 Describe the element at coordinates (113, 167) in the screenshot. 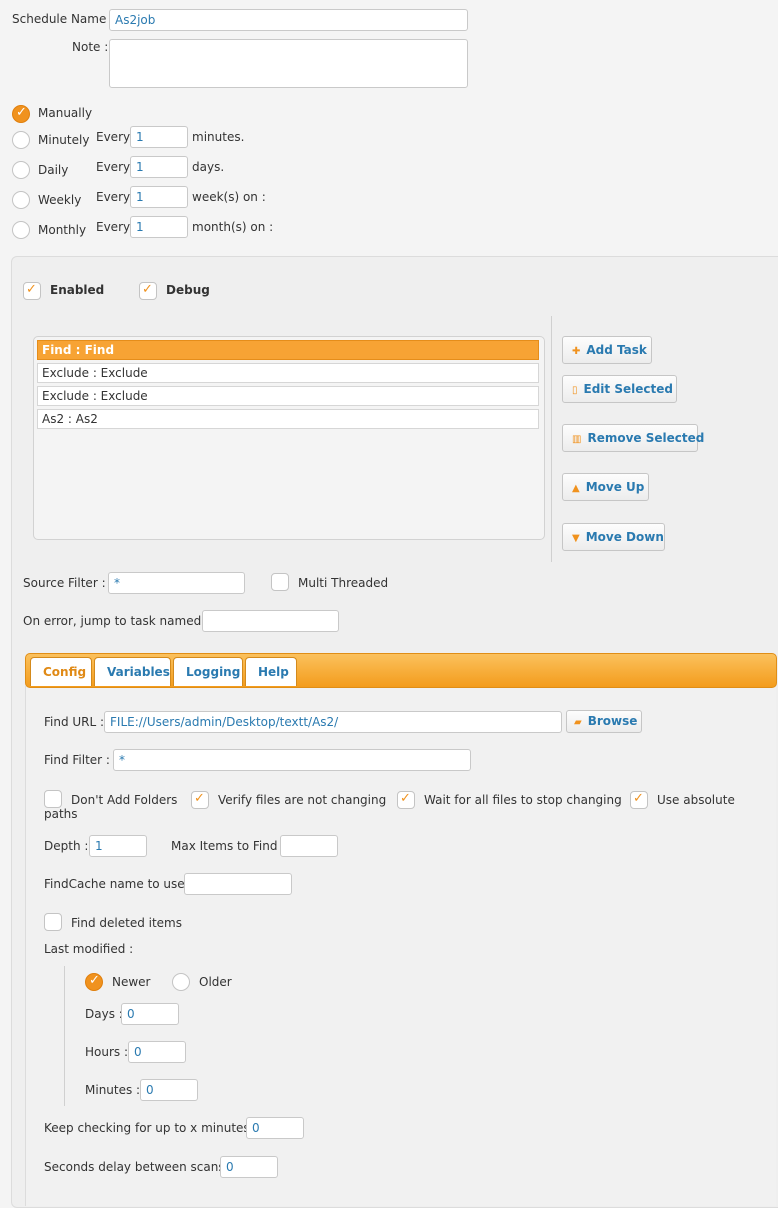

I see `daily-every-label: Every` at that location.